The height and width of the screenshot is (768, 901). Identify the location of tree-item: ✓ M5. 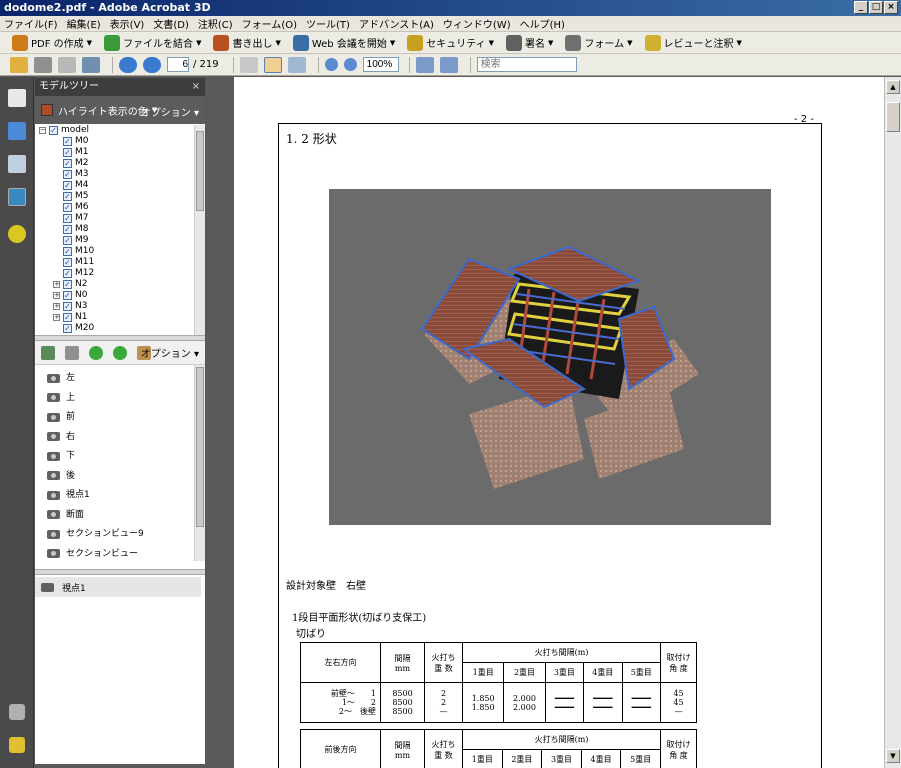
(115, 196).